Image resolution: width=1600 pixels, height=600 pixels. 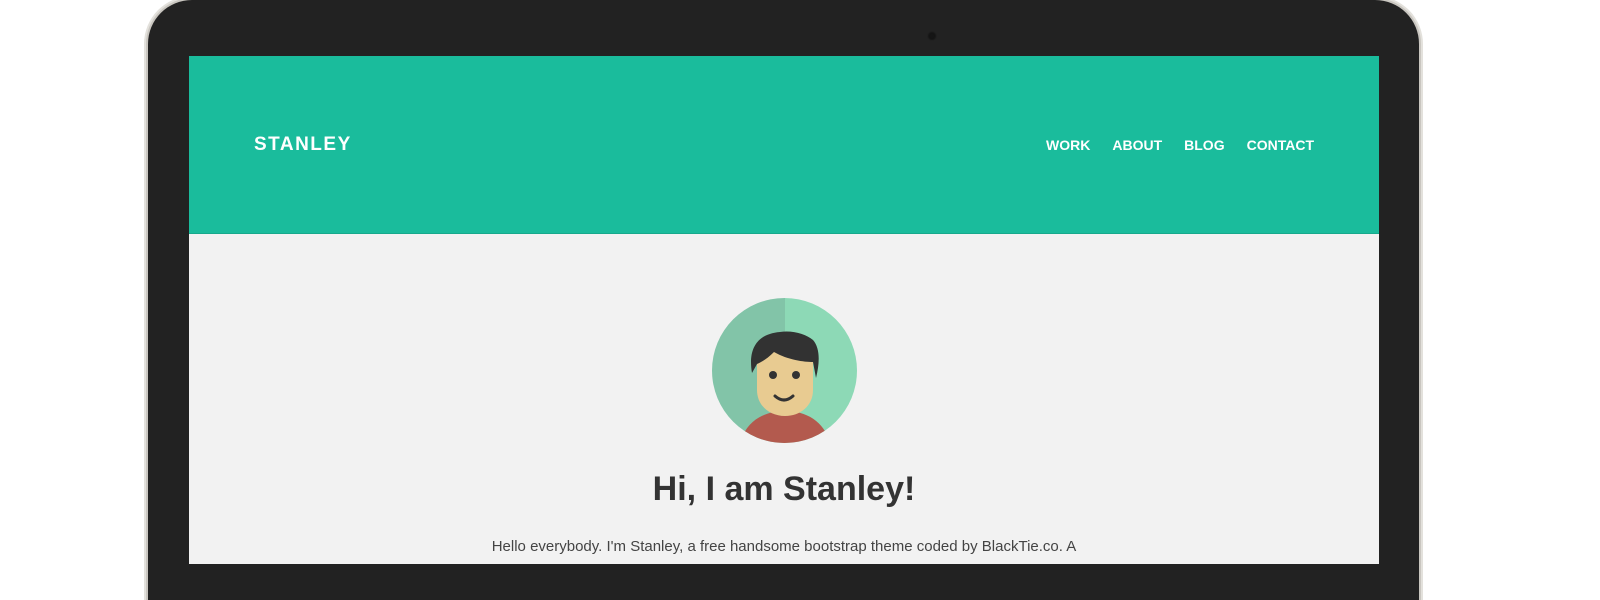 I want to click on nav-blog: BLOG, so click(x=1204, y=145).